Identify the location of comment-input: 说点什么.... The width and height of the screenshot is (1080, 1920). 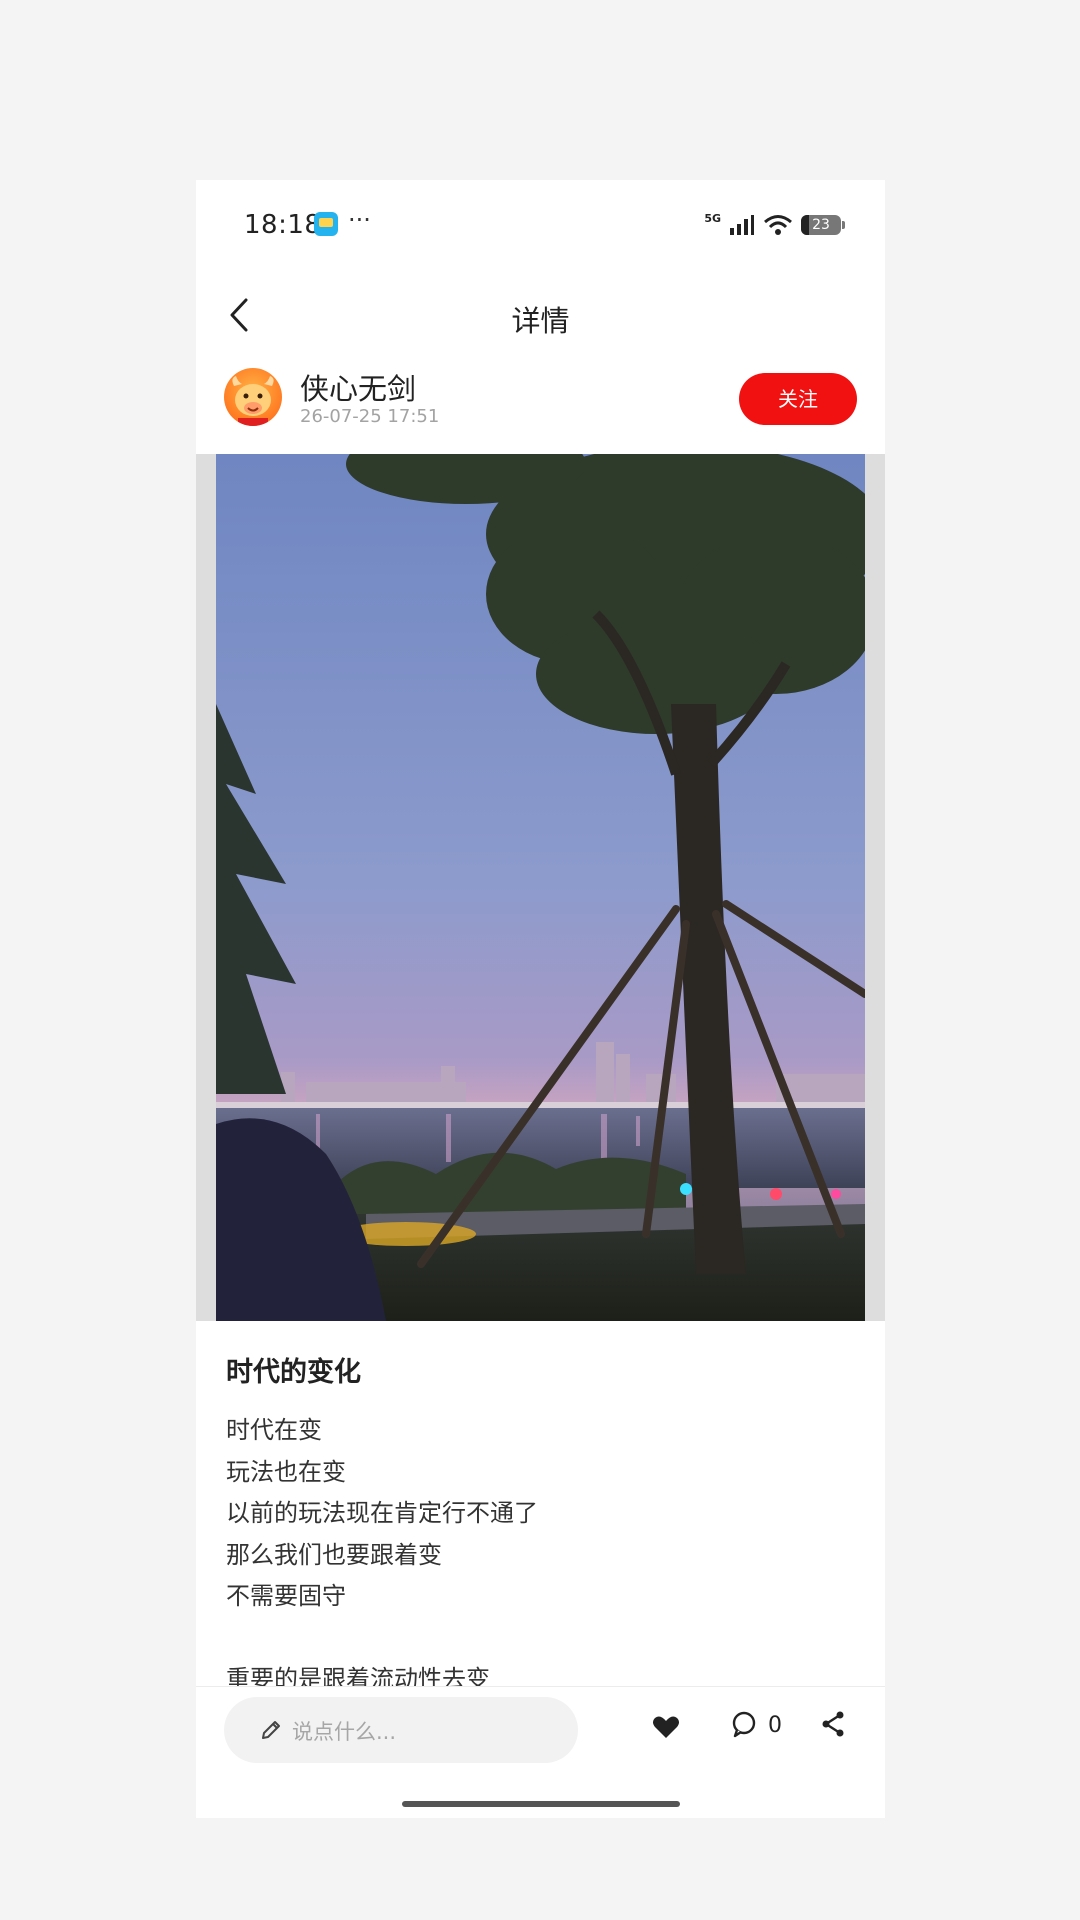
(401, 1730).